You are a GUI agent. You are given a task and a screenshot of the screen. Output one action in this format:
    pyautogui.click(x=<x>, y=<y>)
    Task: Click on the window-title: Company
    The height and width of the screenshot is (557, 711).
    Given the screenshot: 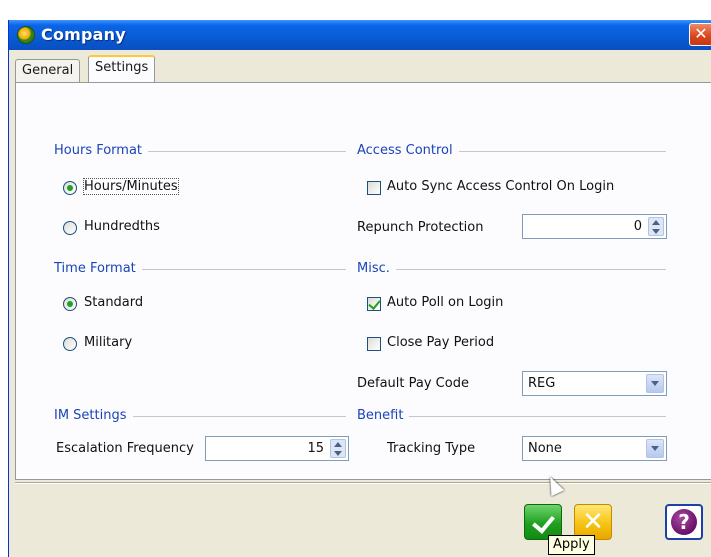 What is the action you would take?
    pyautogui.click(x=83, y=34)
    